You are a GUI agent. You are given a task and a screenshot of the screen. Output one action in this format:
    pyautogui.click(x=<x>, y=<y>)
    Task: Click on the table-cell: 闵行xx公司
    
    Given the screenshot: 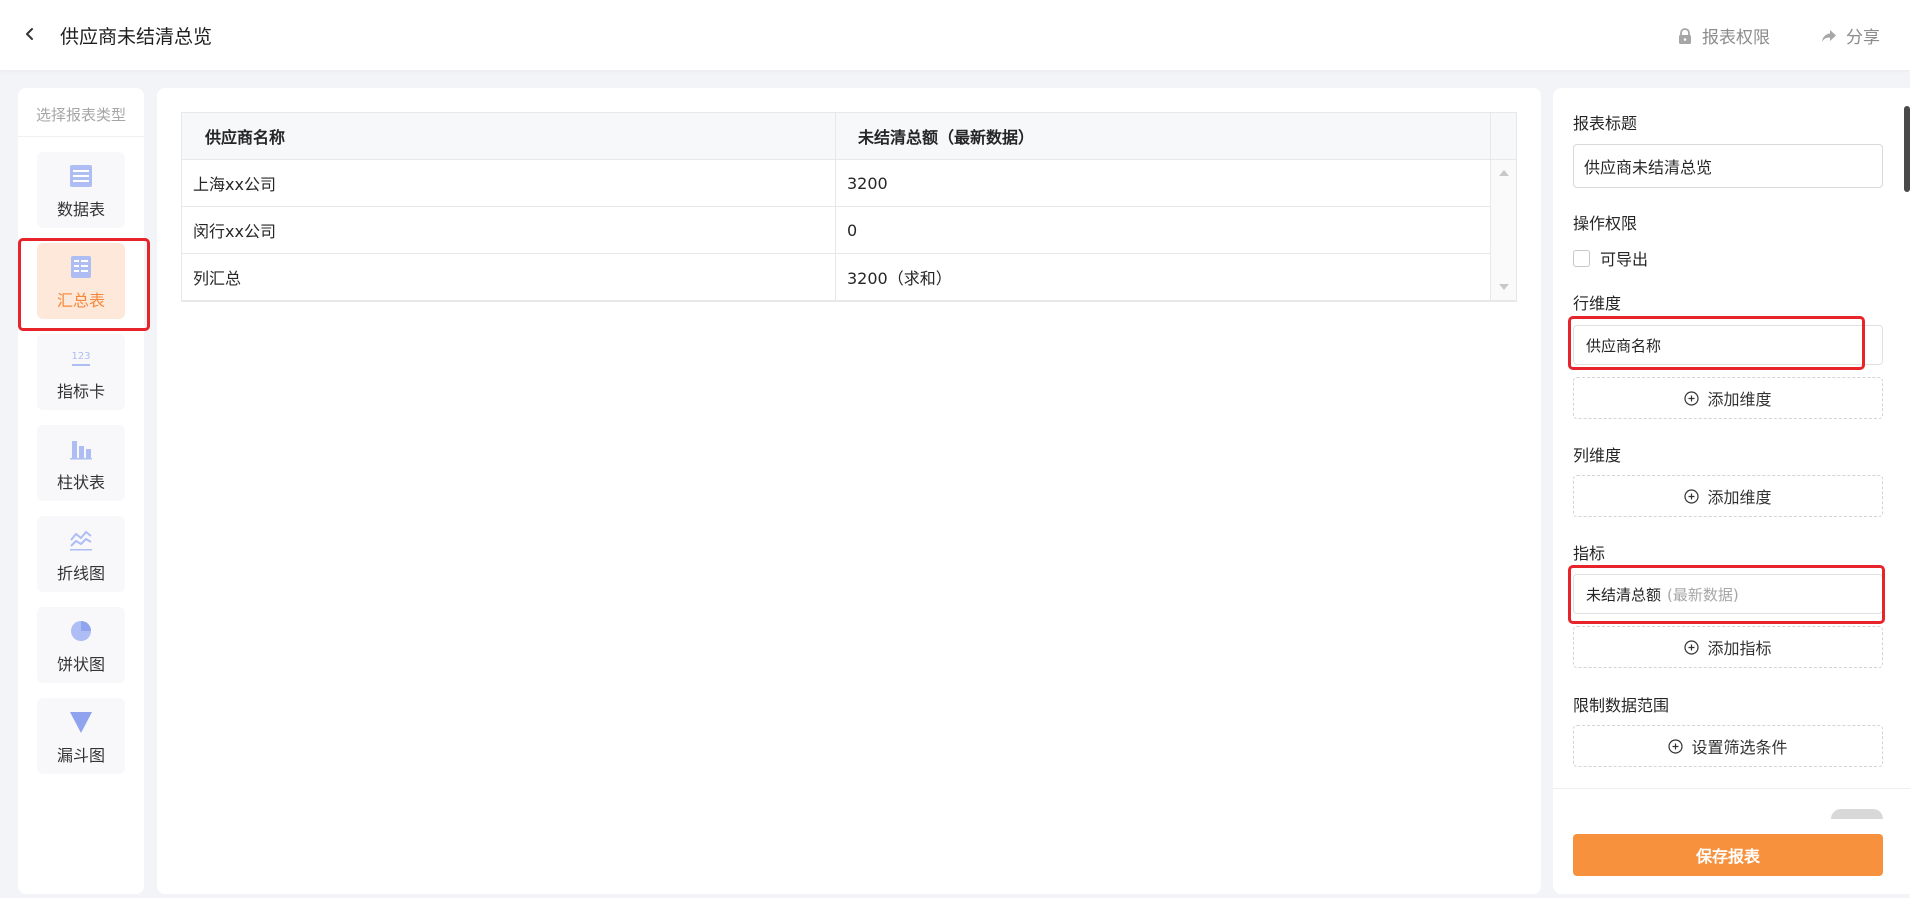 What is the action you would take?
    pyautogui.click(x=509, y=230)
    